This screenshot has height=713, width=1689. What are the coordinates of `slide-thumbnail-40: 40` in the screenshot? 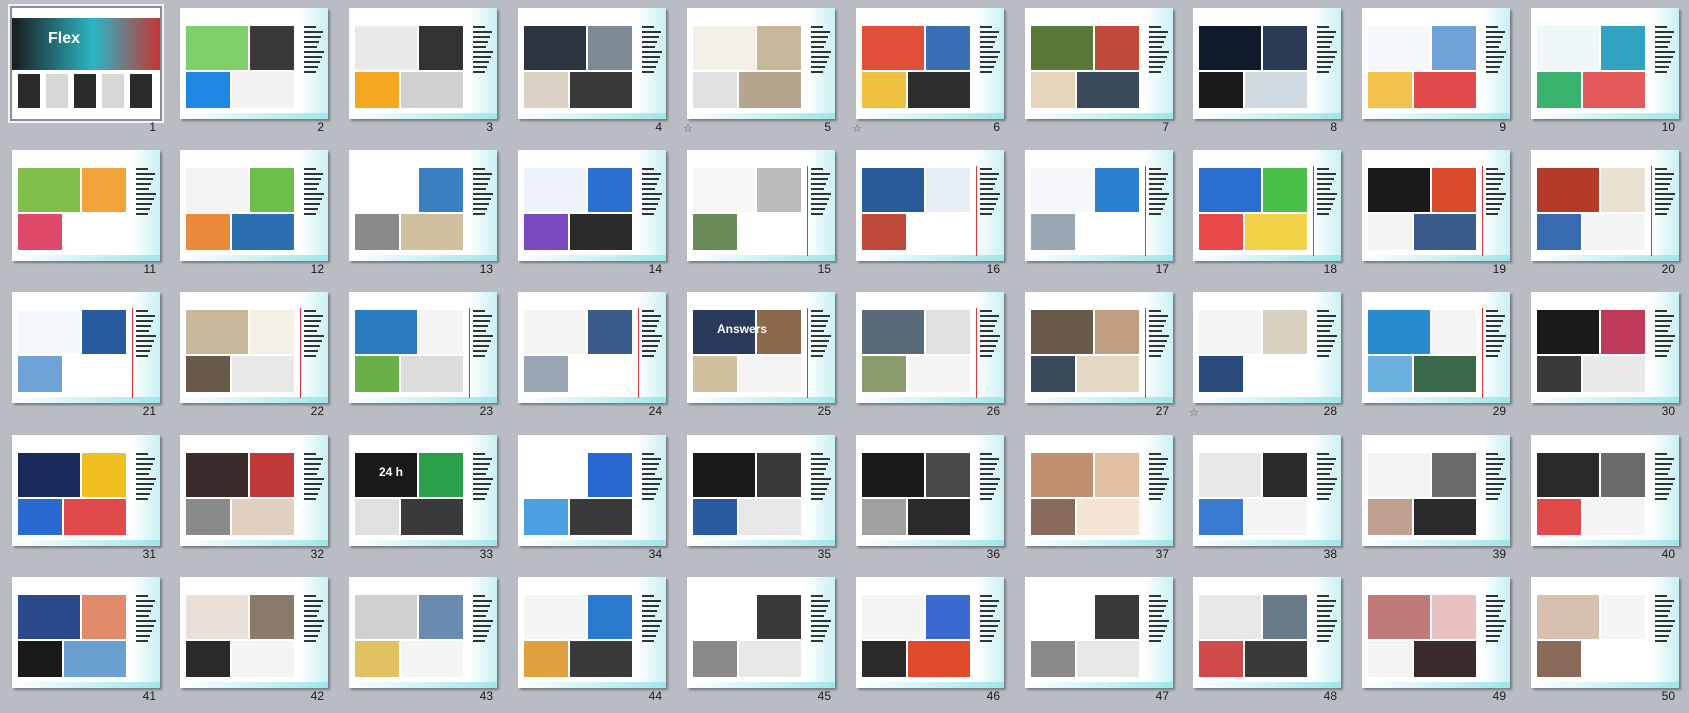 It's located at (1603, 501).